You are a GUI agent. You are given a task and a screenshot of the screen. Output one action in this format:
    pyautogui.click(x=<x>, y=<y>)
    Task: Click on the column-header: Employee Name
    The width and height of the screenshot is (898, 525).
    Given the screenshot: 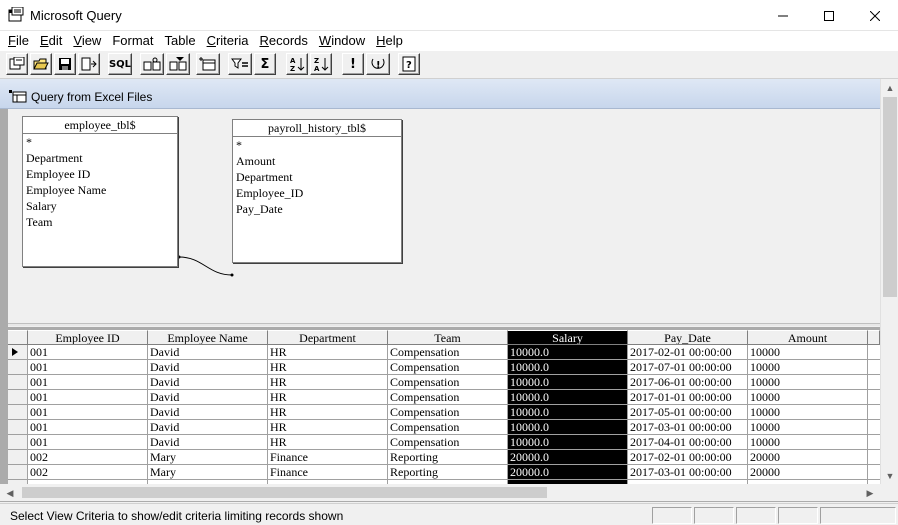 What is the action you would take?
    pyautogui.click(x=208, y=337)
    